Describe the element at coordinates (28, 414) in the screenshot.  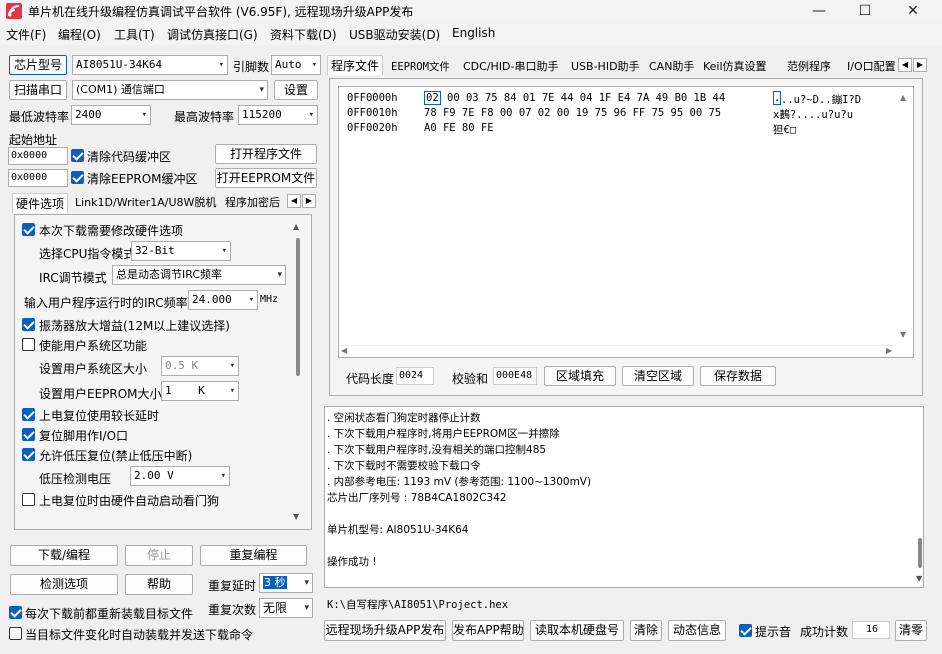
I see `long-reset-delay-checkbox` at that location.